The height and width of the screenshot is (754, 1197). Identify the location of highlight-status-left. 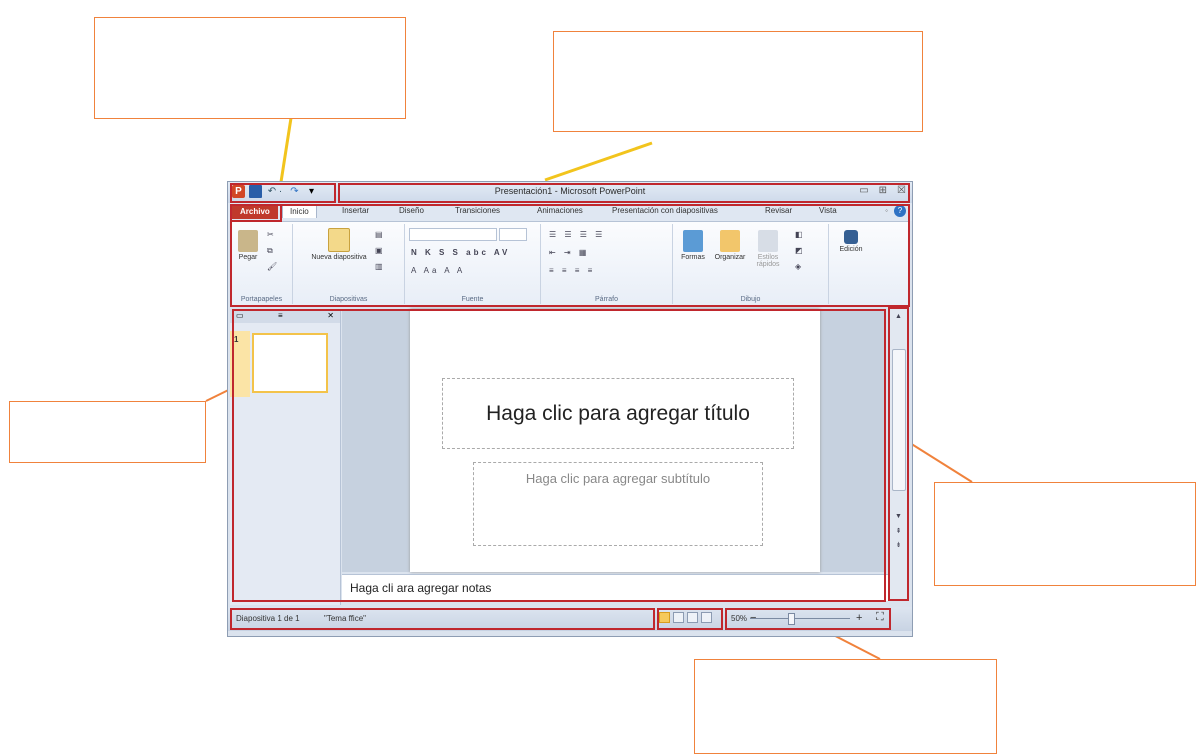
(442, 619).